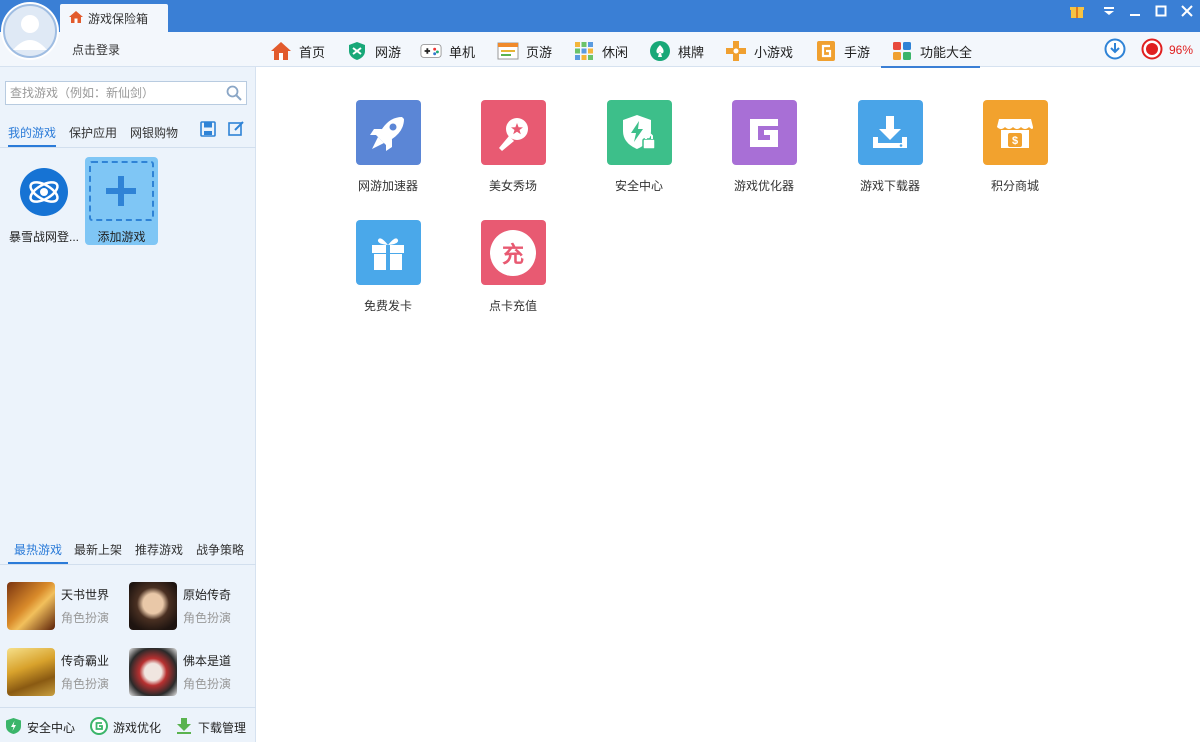  I want to click on search-icon, so click(234, 93).